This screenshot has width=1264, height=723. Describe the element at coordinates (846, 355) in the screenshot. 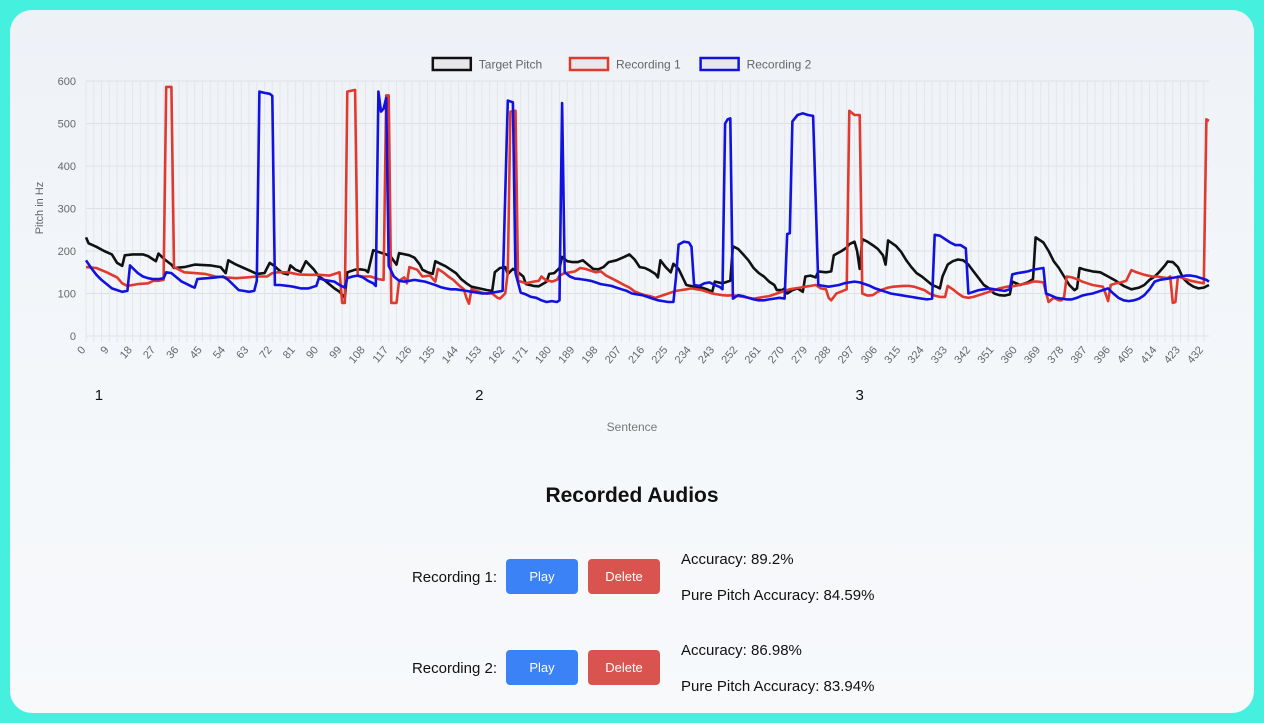

I see `x-tick-label: 297` at that location.